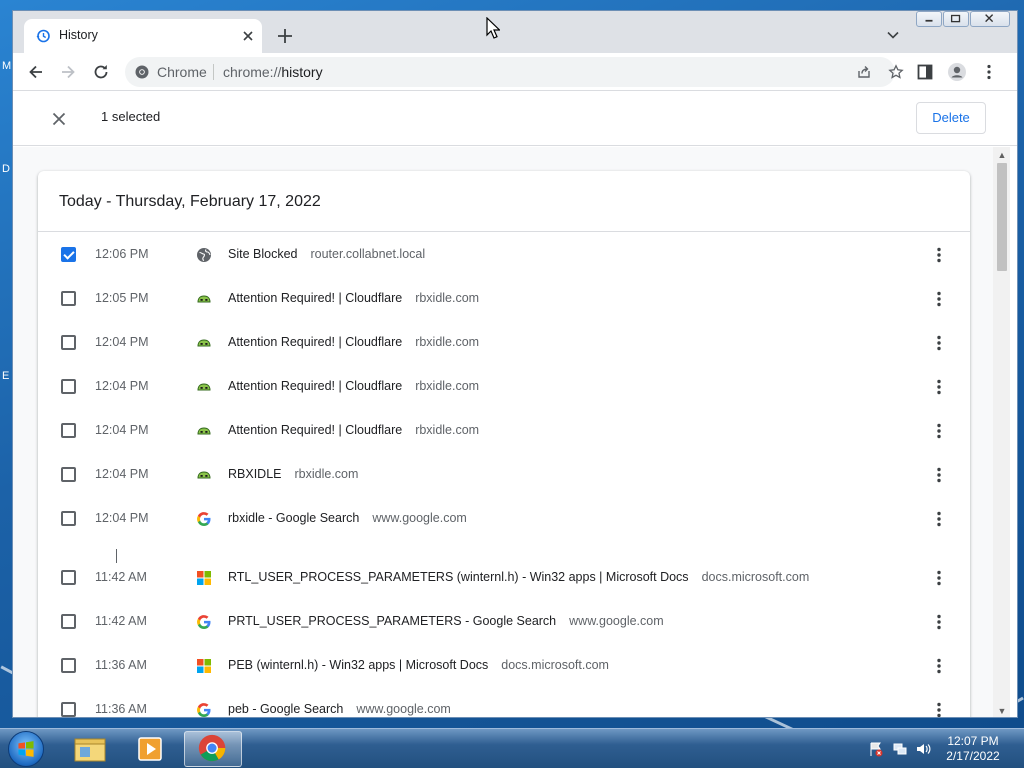 The width and height of the screenshot is (1024, 768). Describe the element at coordinates (213, 749) in the screenshot. I see `taskbar-chrome-button` at that location.